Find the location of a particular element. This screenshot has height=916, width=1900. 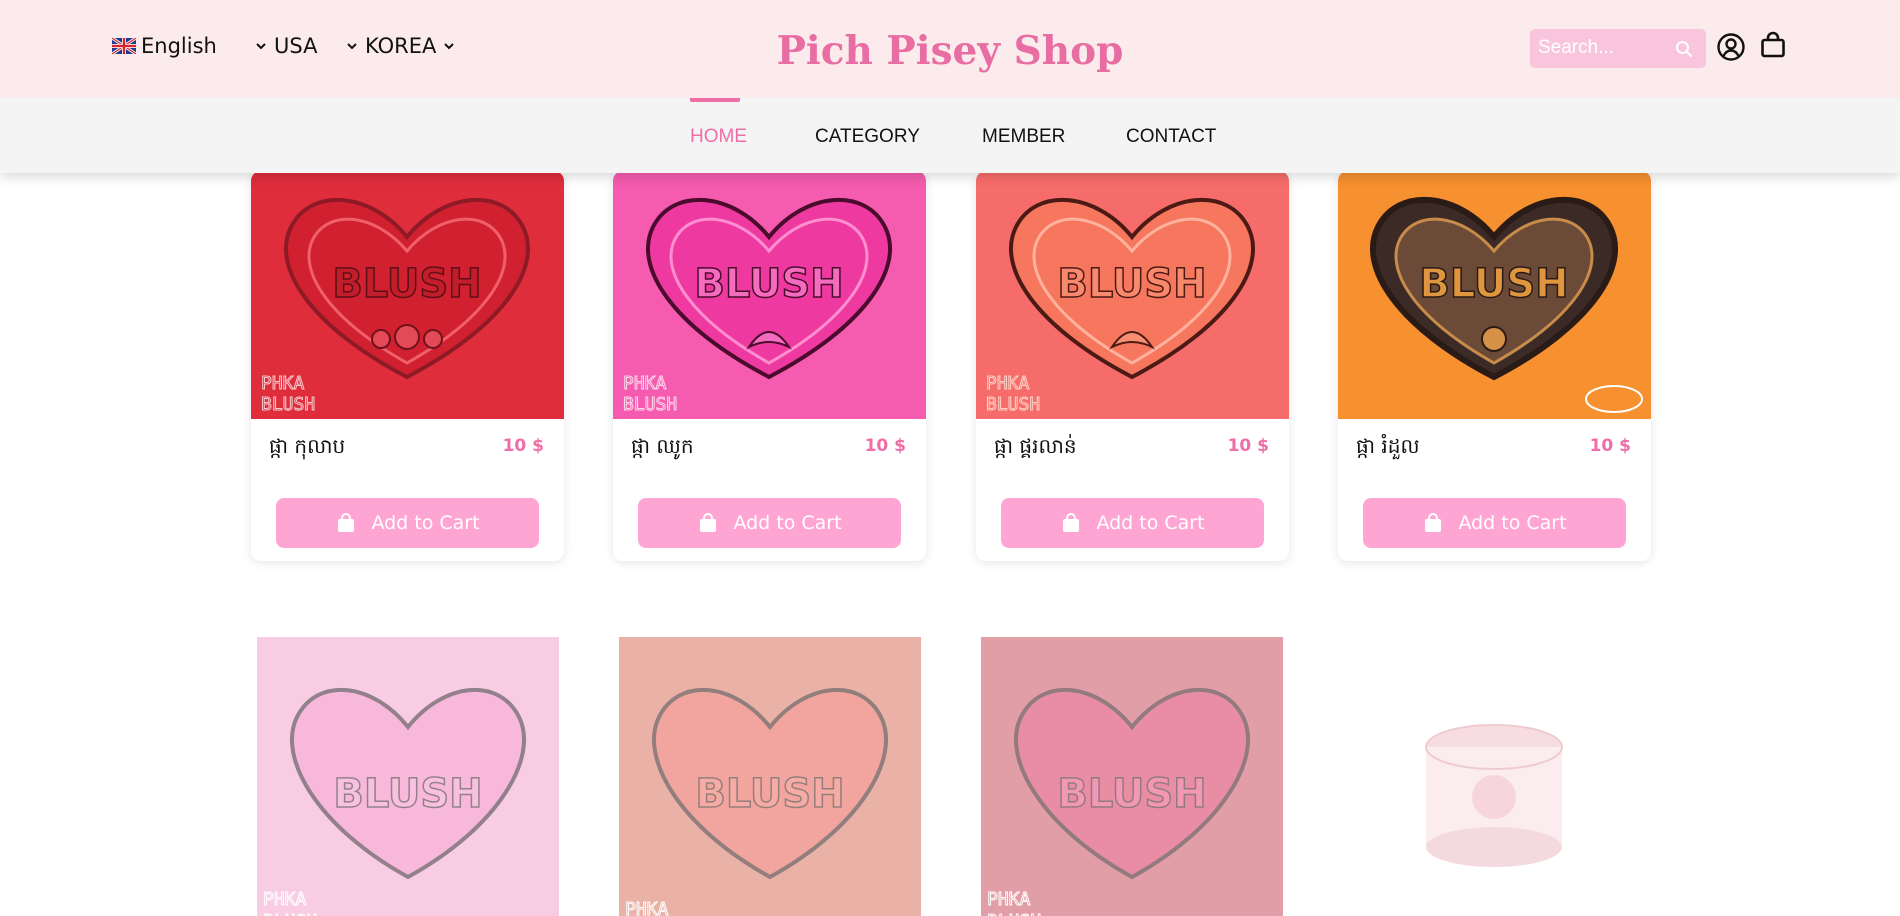

main-navigation: HOME CATEGORY MEMBER CONTACT is located at coordinates (950, 135).